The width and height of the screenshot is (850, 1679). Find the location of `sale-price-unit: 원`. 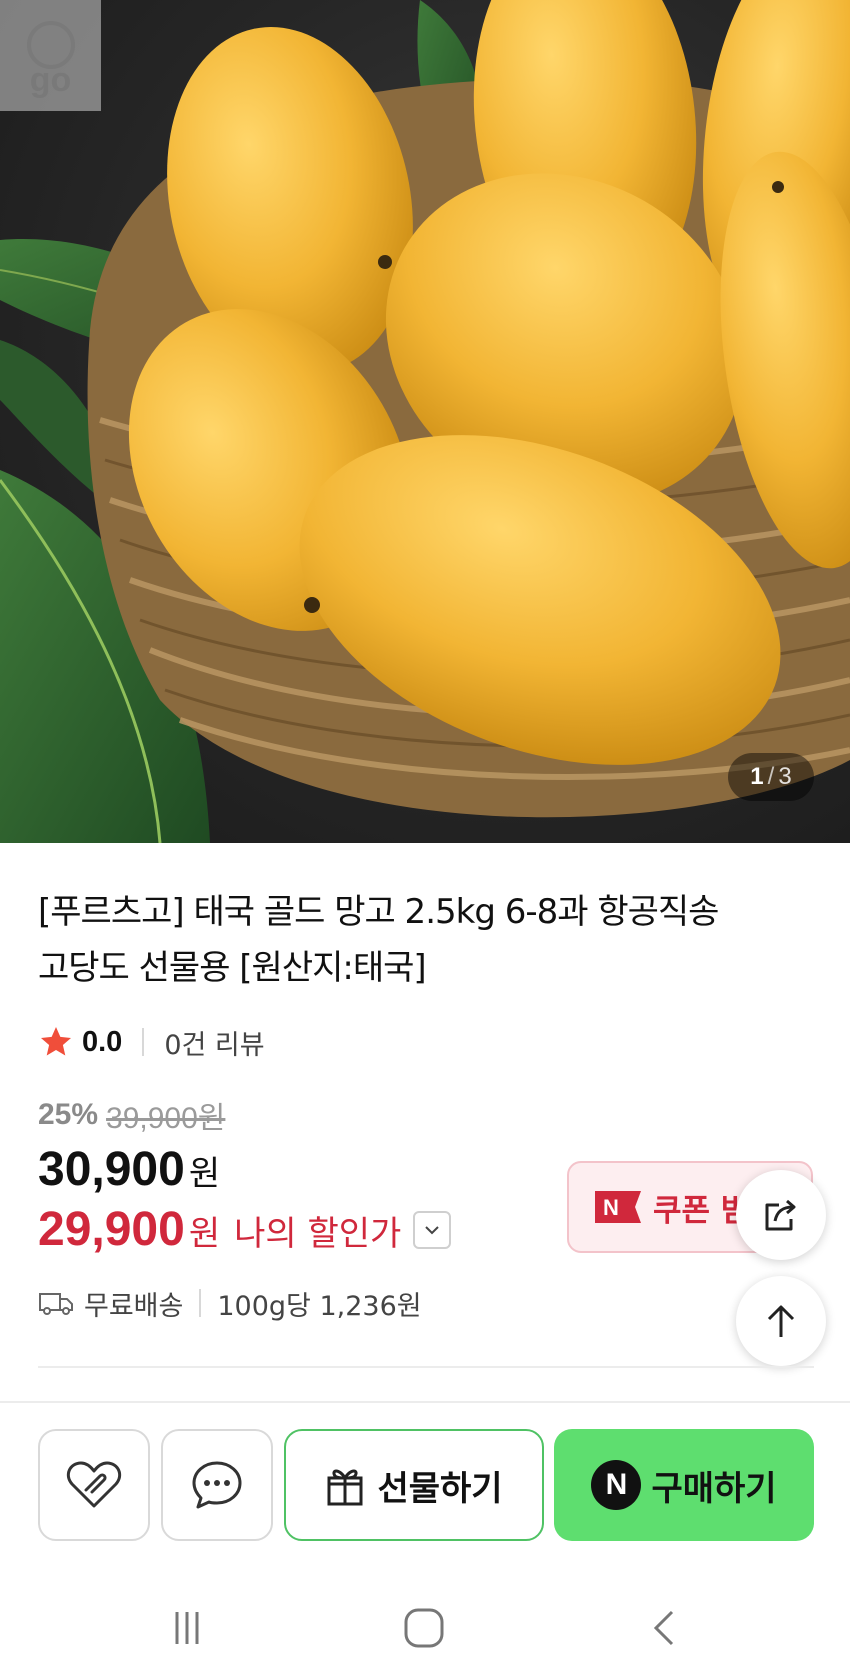

sale-price-unit: 원 is located at coordinates (204, 1174).